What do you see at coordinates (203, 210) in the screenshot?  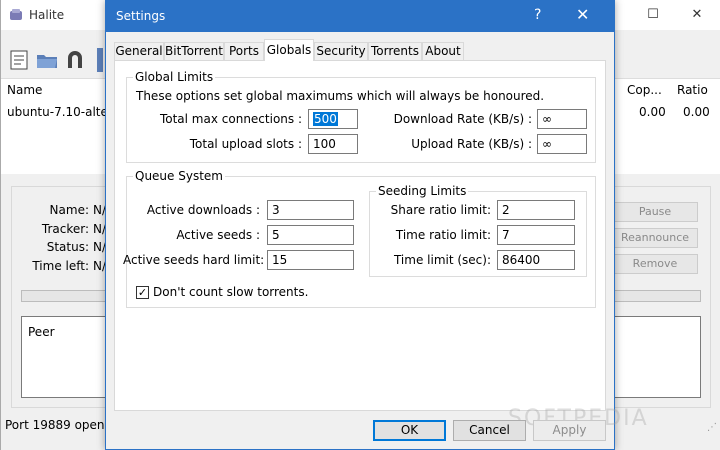 I see `active-downloads-label: Active downloads :` at bounding box center [203, 210].